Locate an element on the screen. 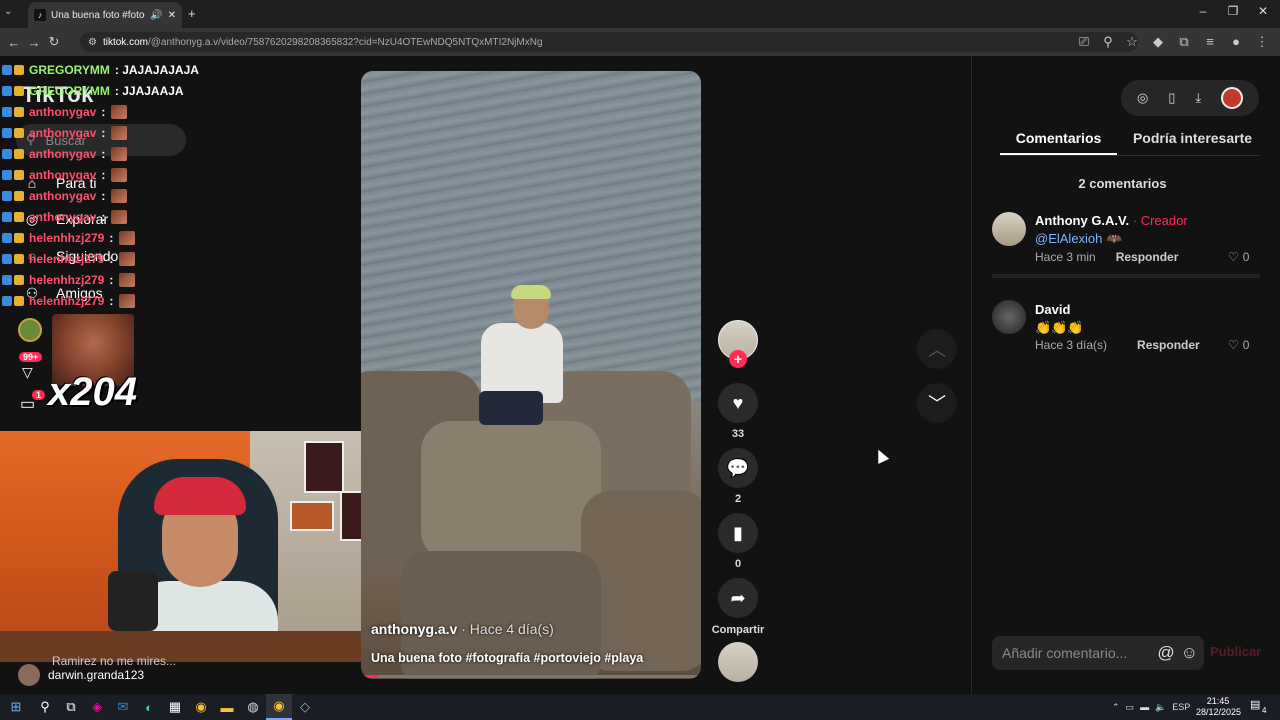 This screenshot has height=720, width=1280. comment-mention: @ElAlexioh is located at coordinates (1068, 238).